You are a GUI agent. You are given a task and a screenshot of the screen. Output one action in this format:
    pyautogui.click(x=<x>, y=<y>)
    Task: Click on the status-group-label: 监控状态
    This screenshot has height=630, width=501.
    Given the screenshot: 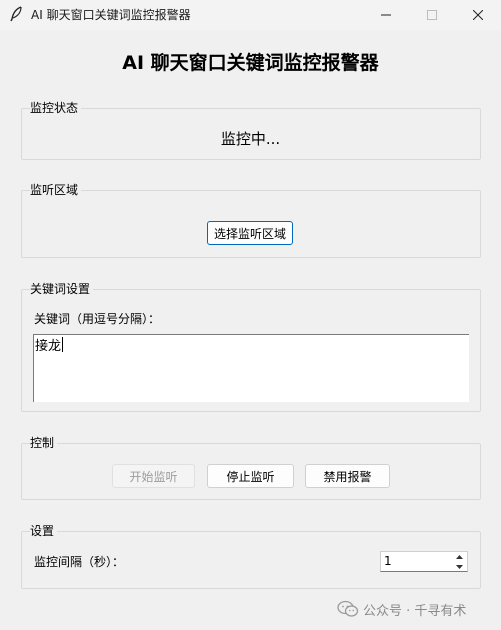 What is the action you would take?
    pyautogui.click(x=56, y=108)
    